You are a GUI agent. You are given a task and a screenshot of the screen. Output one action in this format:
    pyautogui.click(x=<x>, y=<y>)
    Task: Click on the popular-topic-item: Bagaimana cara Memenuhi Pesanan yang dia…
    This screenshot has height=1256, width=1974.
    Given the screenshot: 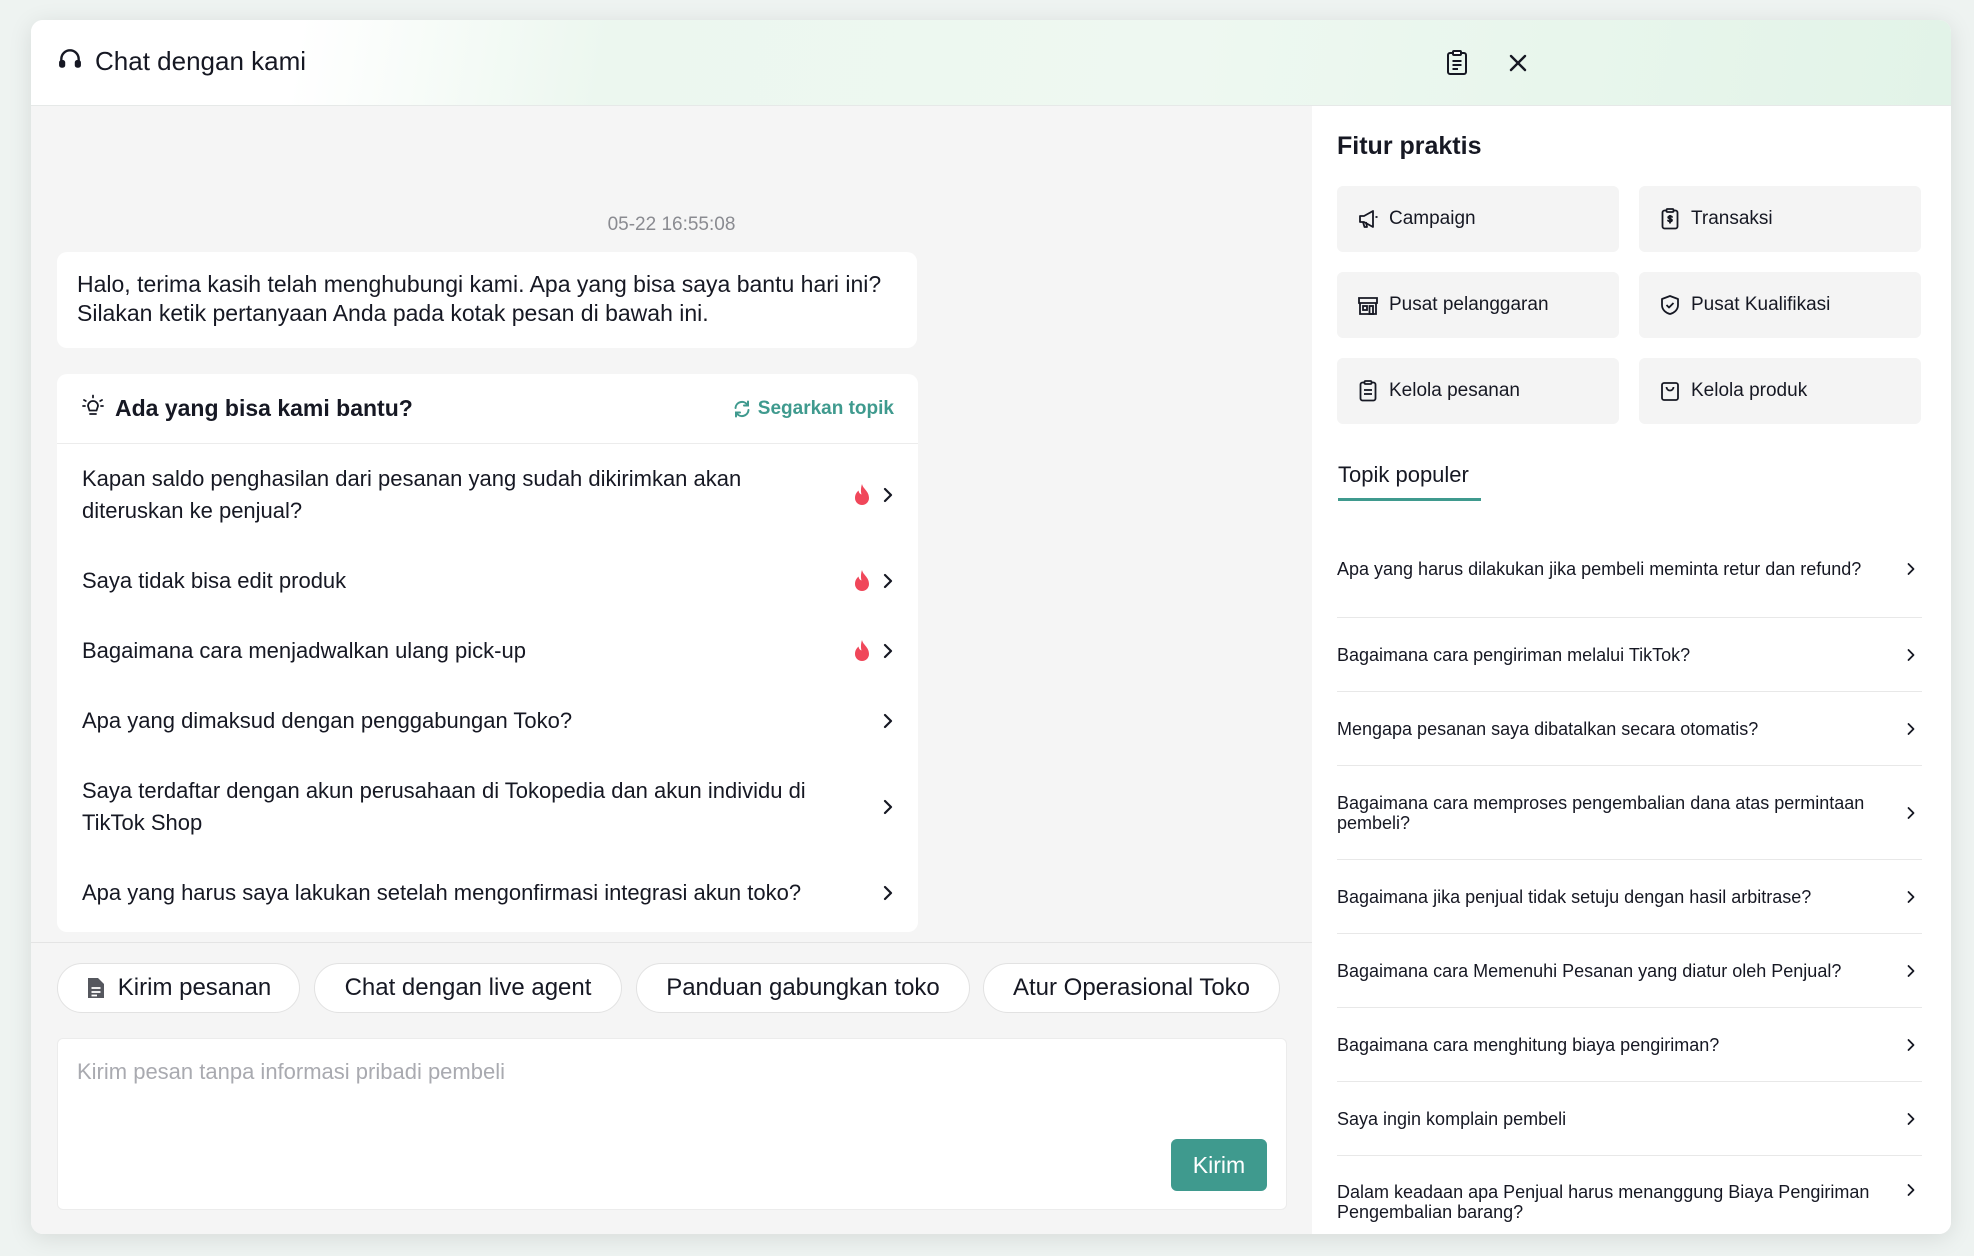 What is the action you would take?
    pyautogui.click(x=1629, y=971)
    